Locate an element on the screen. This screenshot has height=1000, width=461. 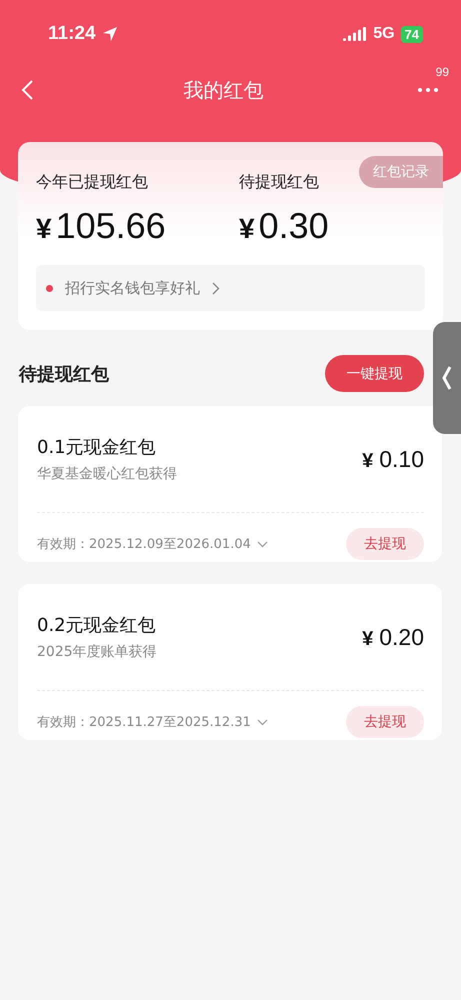
bullet-dot-icon is located at coordinates (49, 288).